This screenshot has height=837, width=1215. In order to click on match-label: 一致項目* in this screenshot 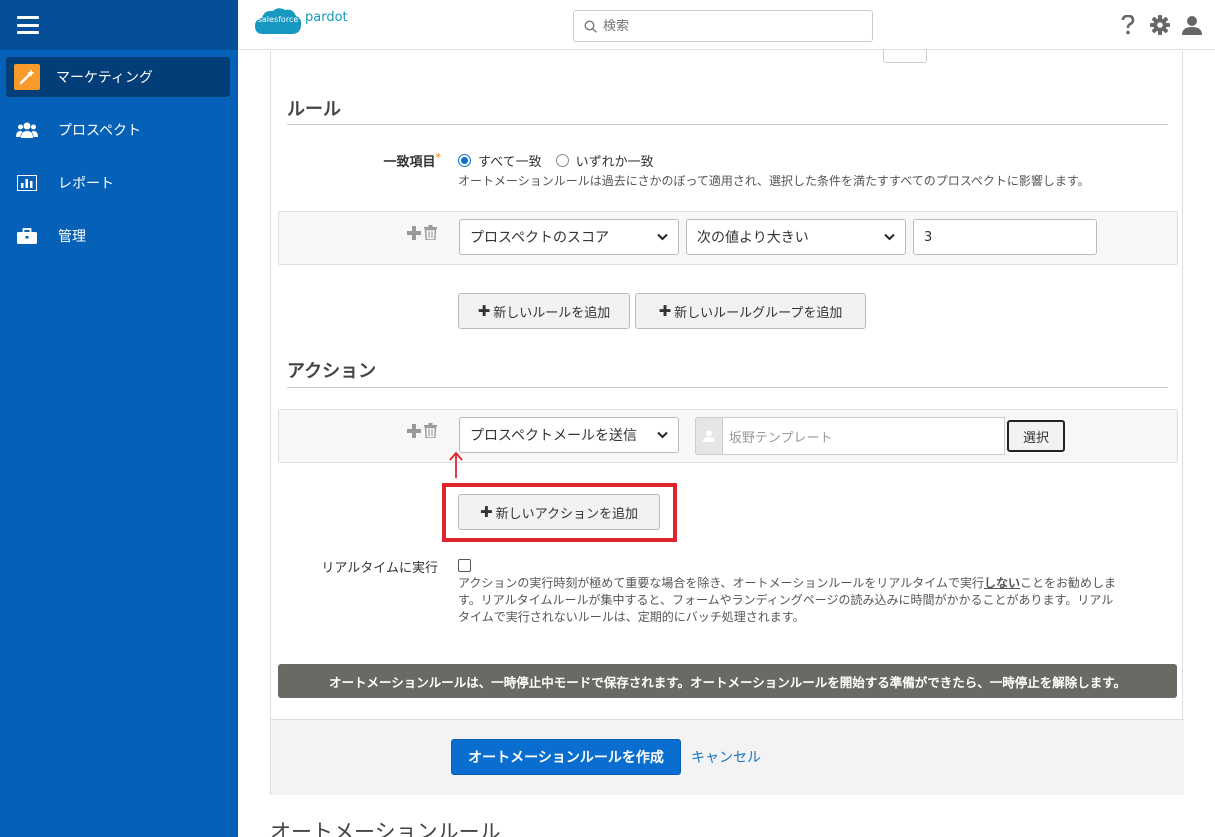, I will do `click(401, 160)`.